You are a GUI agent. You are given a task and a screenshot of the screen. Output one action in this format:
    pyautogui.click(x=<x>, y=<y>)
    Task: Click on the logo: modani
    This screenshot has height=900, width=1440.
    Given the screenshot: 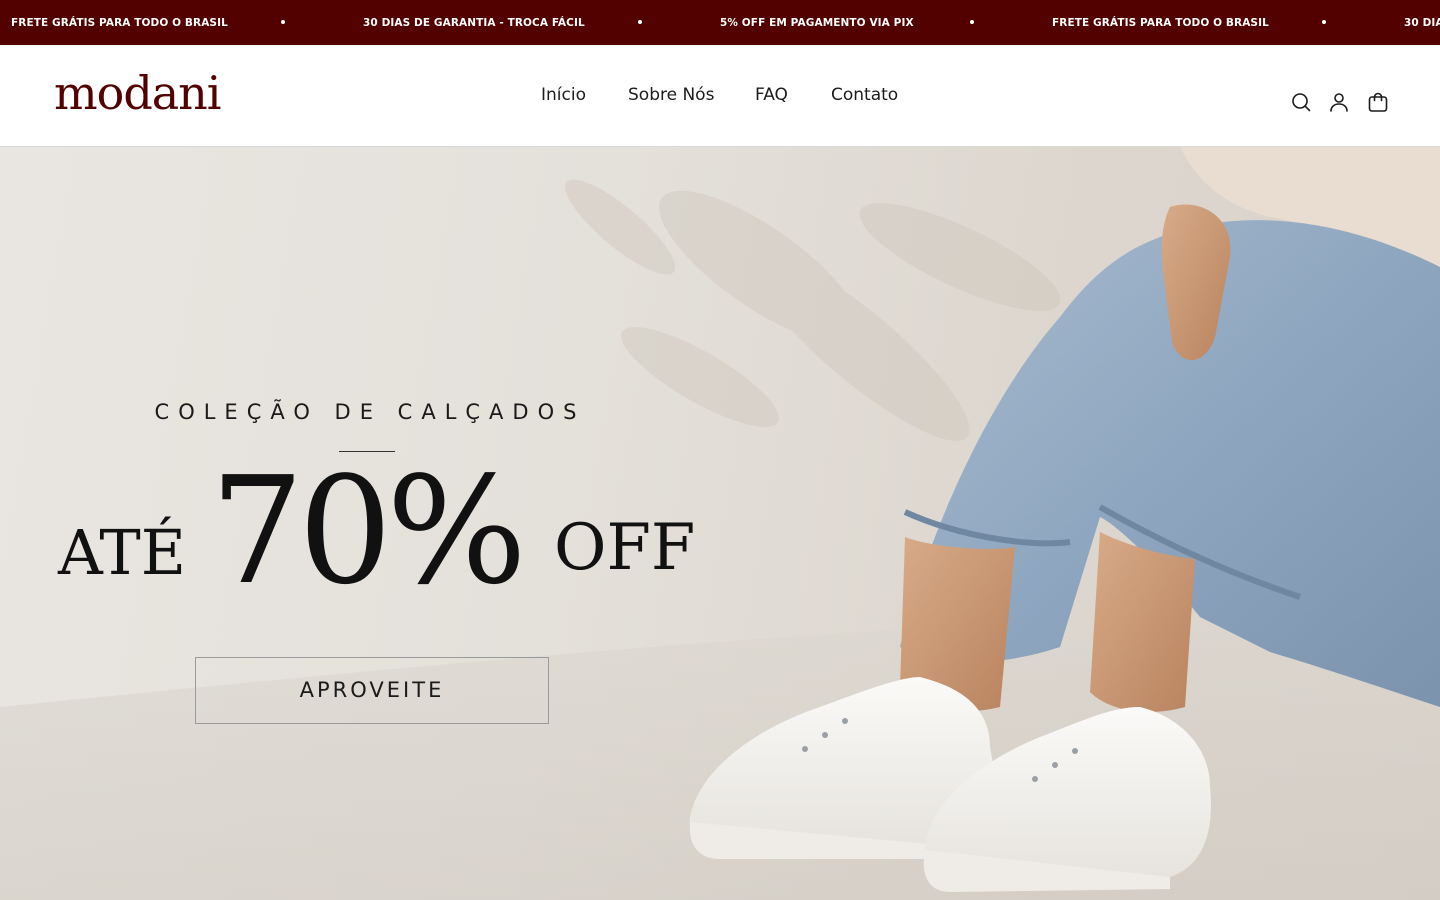 What is the action you would take?
    pyautogui.click(x=138, y=93)
    